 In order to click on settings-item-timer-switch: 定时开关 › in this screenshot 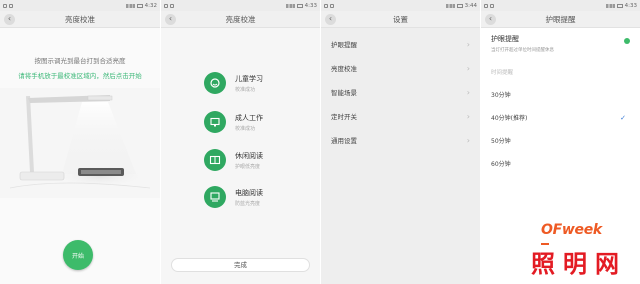, I will do `click(400, 116)`.